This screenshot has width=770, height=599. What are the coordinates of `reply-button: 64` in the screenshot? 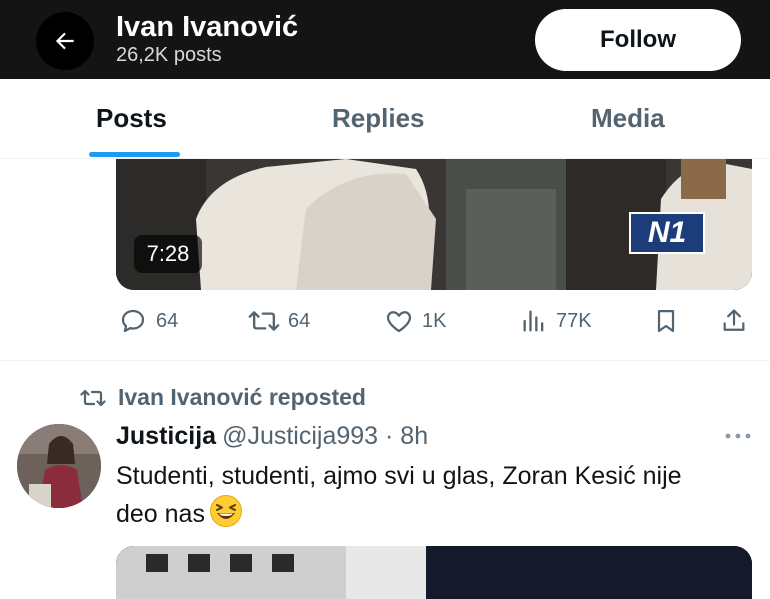 It's located at (148, 321).